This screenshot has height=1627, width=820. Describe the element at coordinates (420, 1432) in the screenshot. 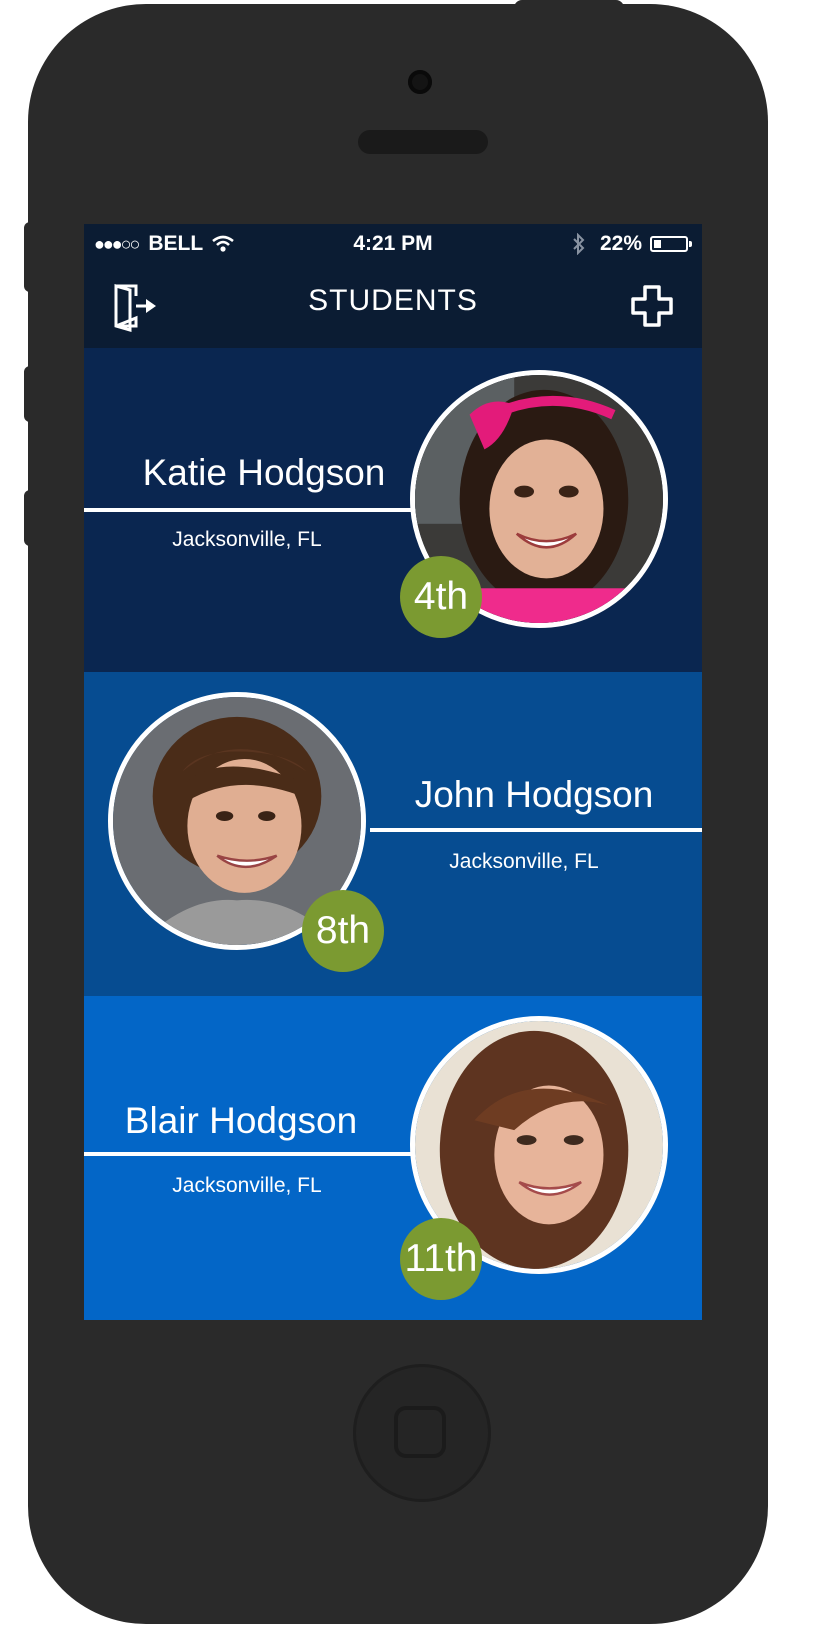

I see `home-square-icon` at that location.